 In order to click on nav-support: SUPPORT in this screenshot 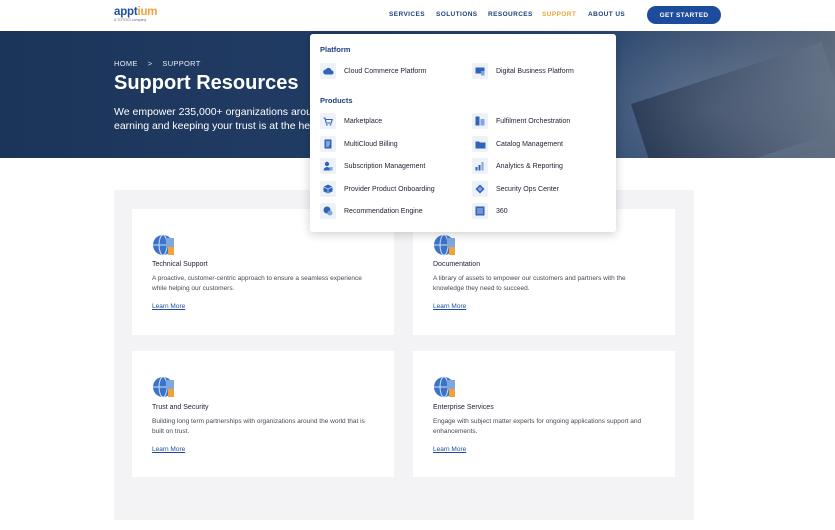, I will do `click(559, 14)`.